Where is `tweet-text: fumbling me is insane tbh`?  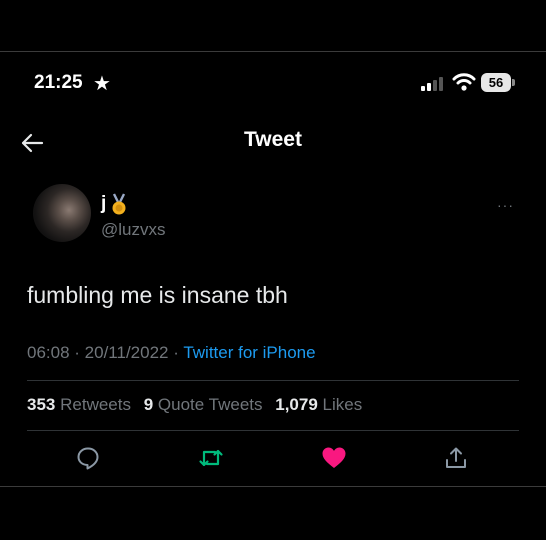 tweet-text: fumbling me is insane tbh is located at coordinates (157, 295).